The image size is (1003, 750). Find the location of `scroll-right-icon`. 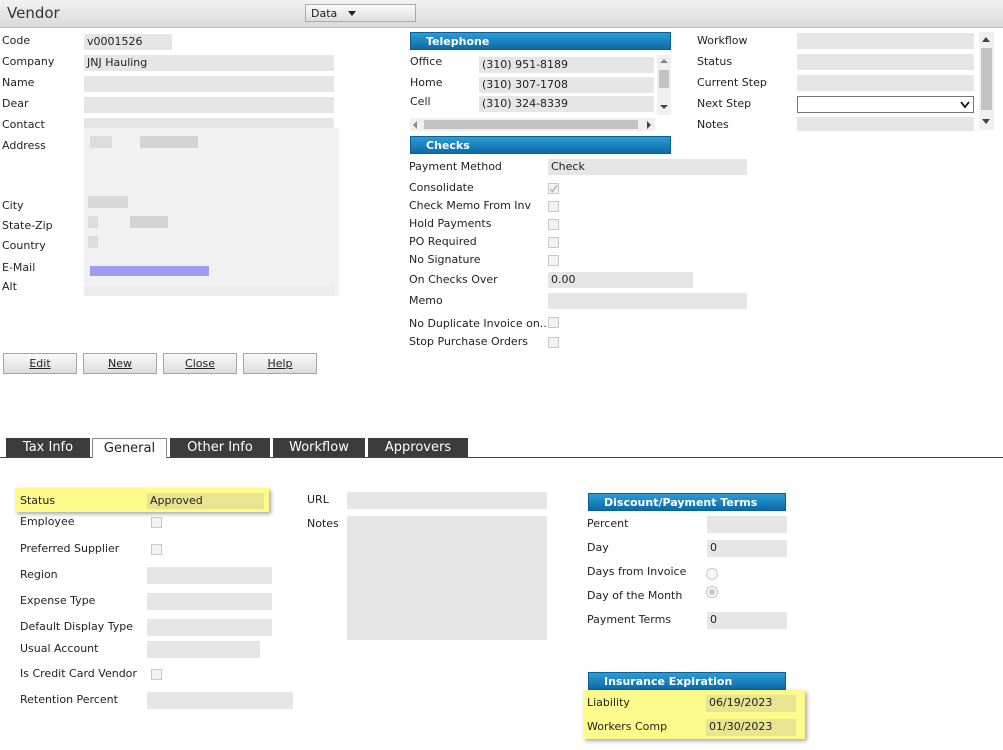

scroll-right-icon is located at coordinates (649, 125).